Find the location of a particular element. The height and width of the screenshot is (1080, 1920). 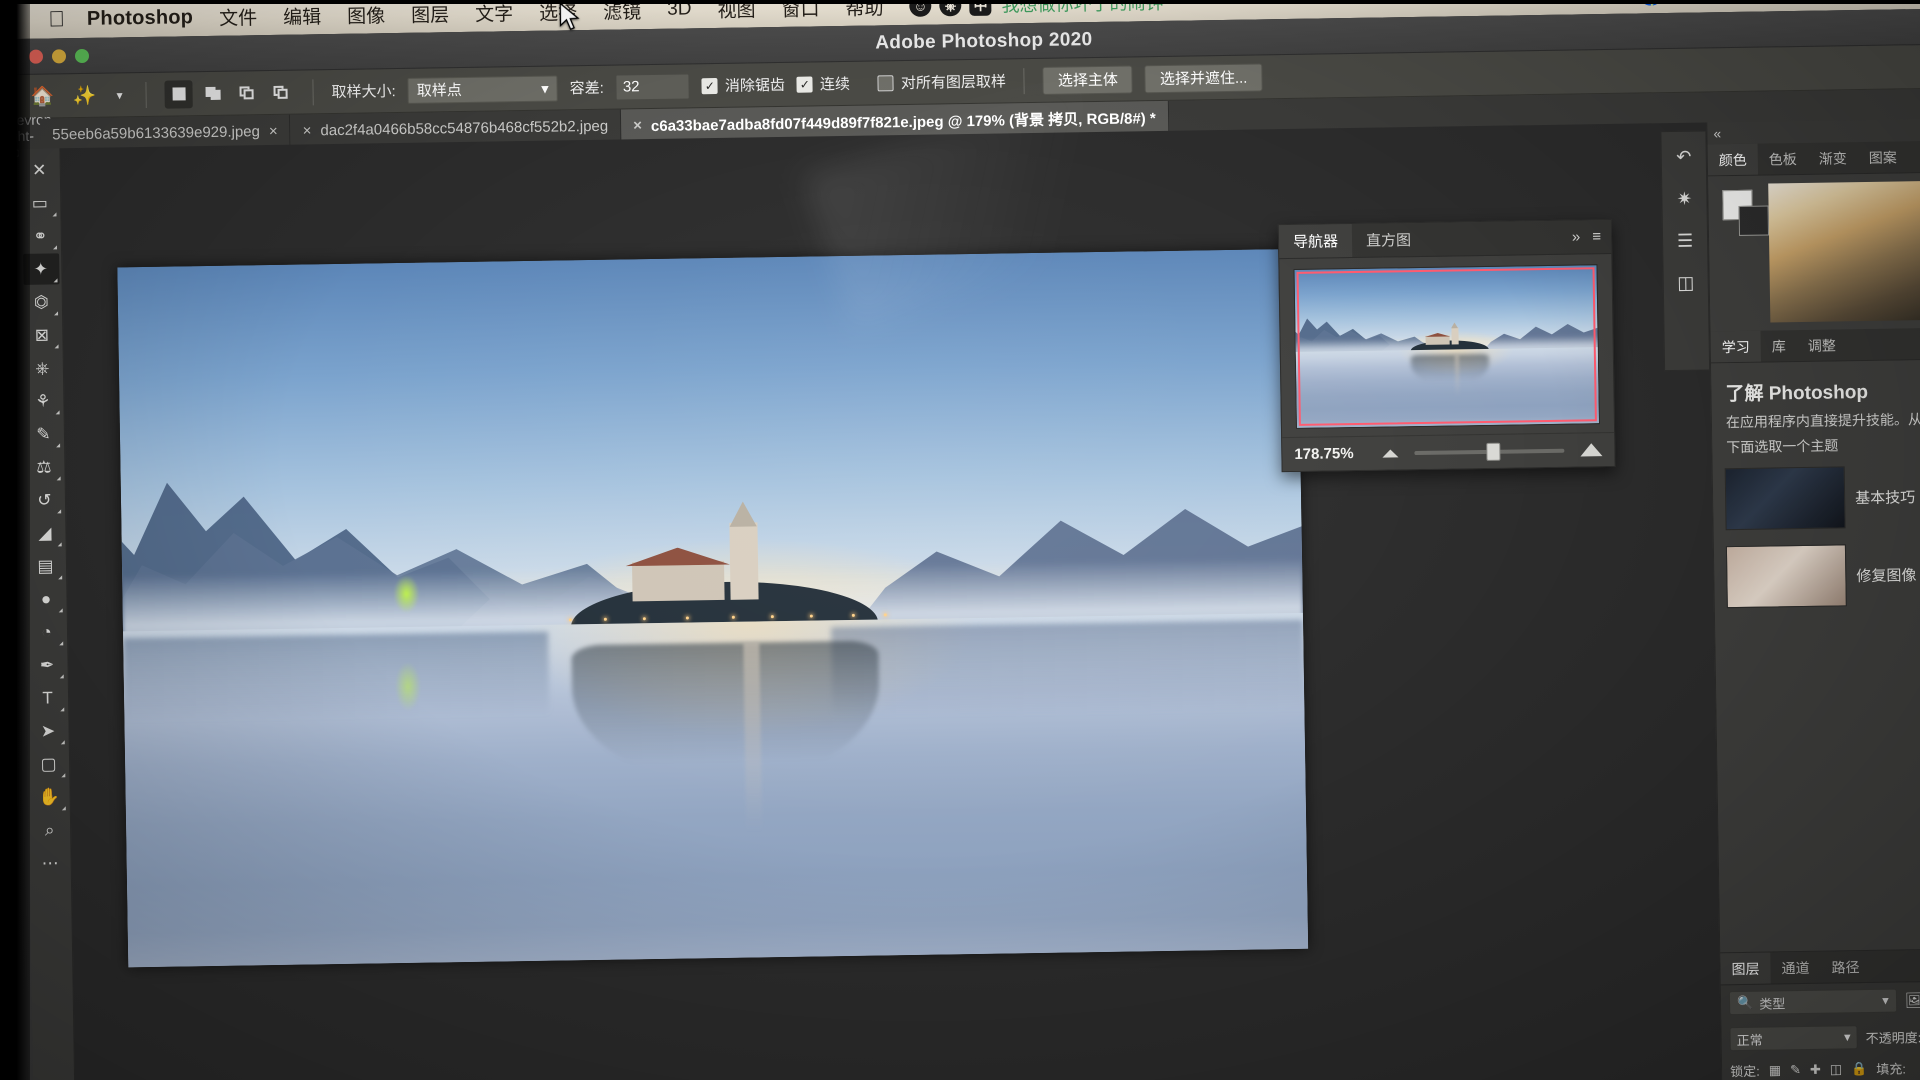

zoom-out-small-triangle-icon is located at coordinates (1390, 453).